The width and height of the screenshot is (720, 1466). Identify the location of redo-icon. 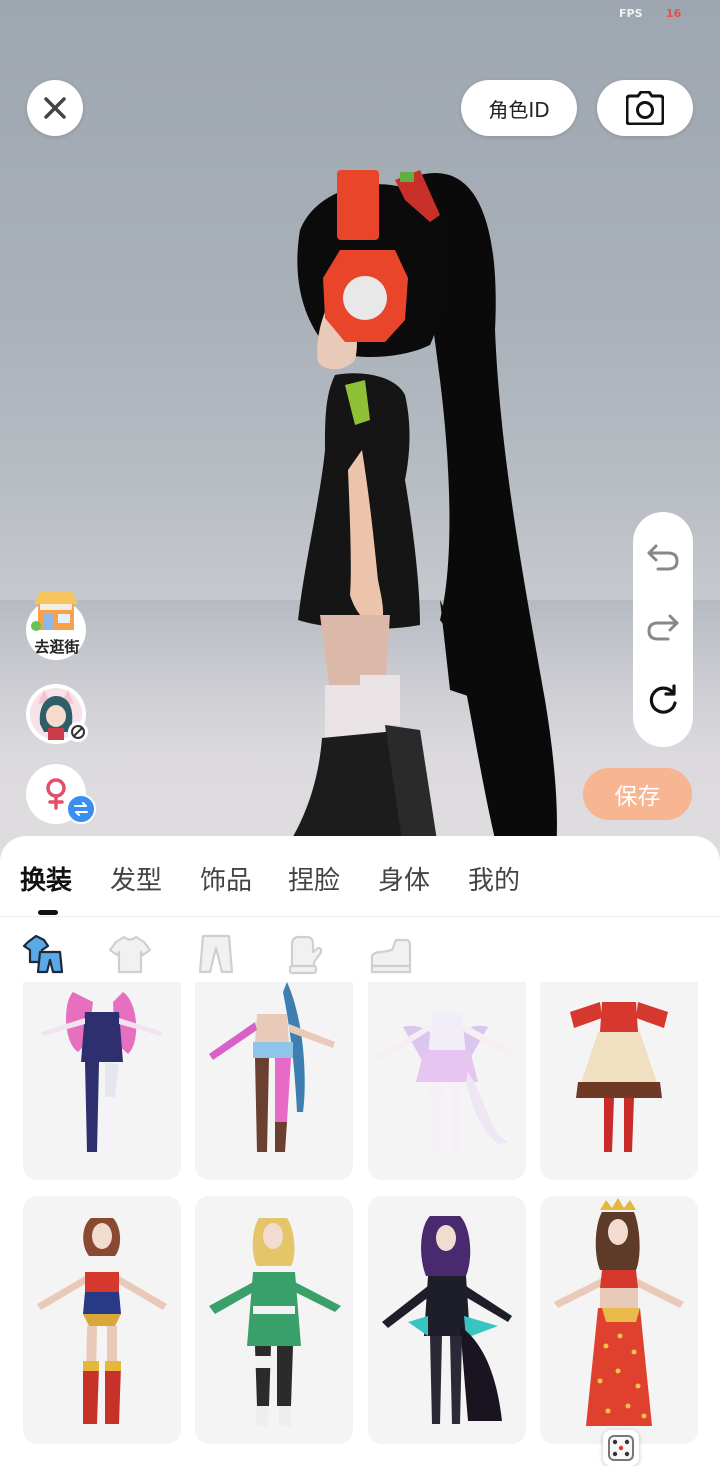
(663, 627).